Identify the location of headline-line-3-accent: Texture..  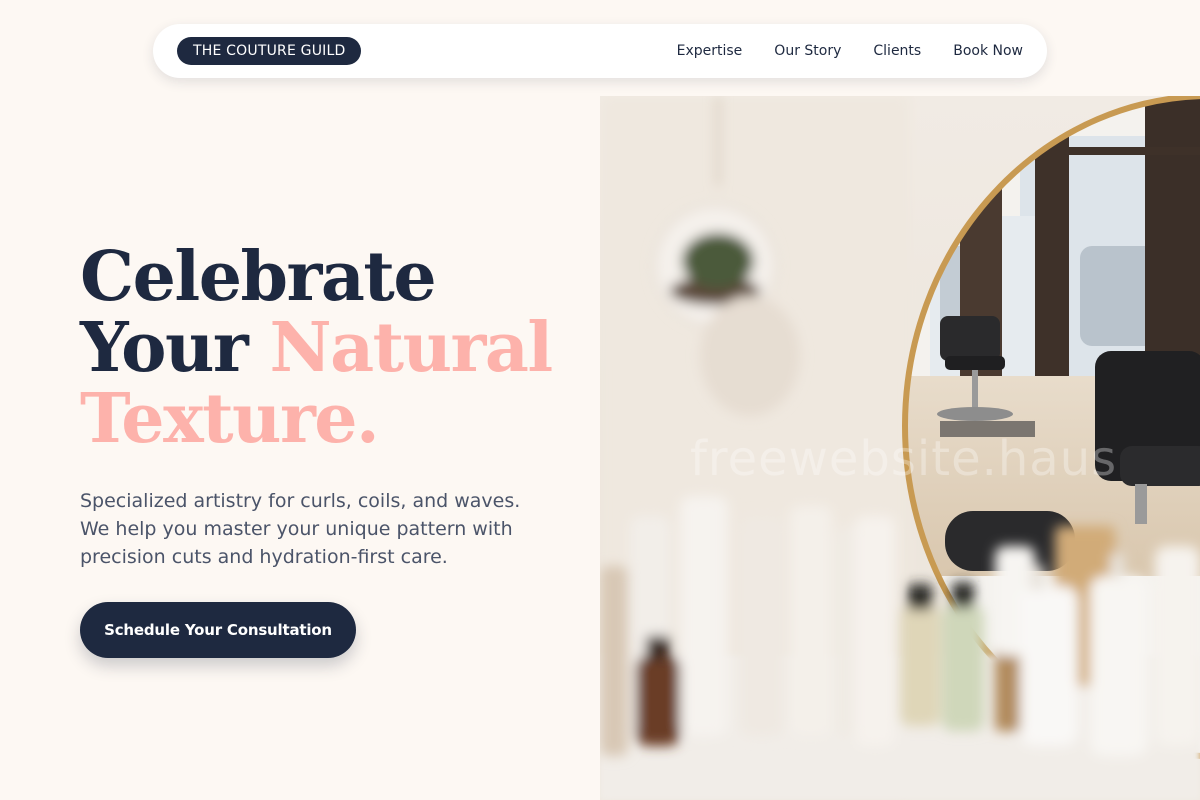
(230, 419).